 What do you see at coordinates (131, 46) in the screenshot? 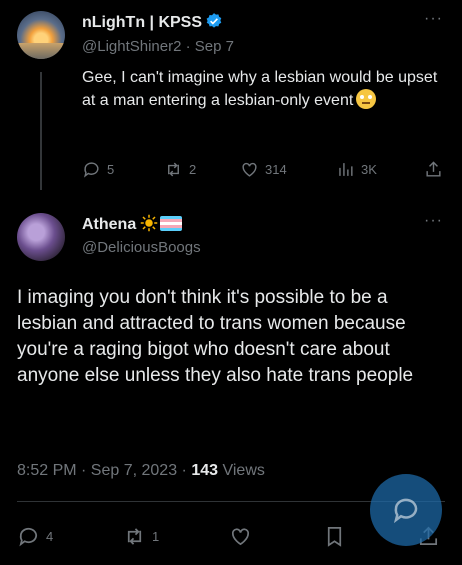
I see `author-handle: @LightShiner2` at bounding box center [131, 46].